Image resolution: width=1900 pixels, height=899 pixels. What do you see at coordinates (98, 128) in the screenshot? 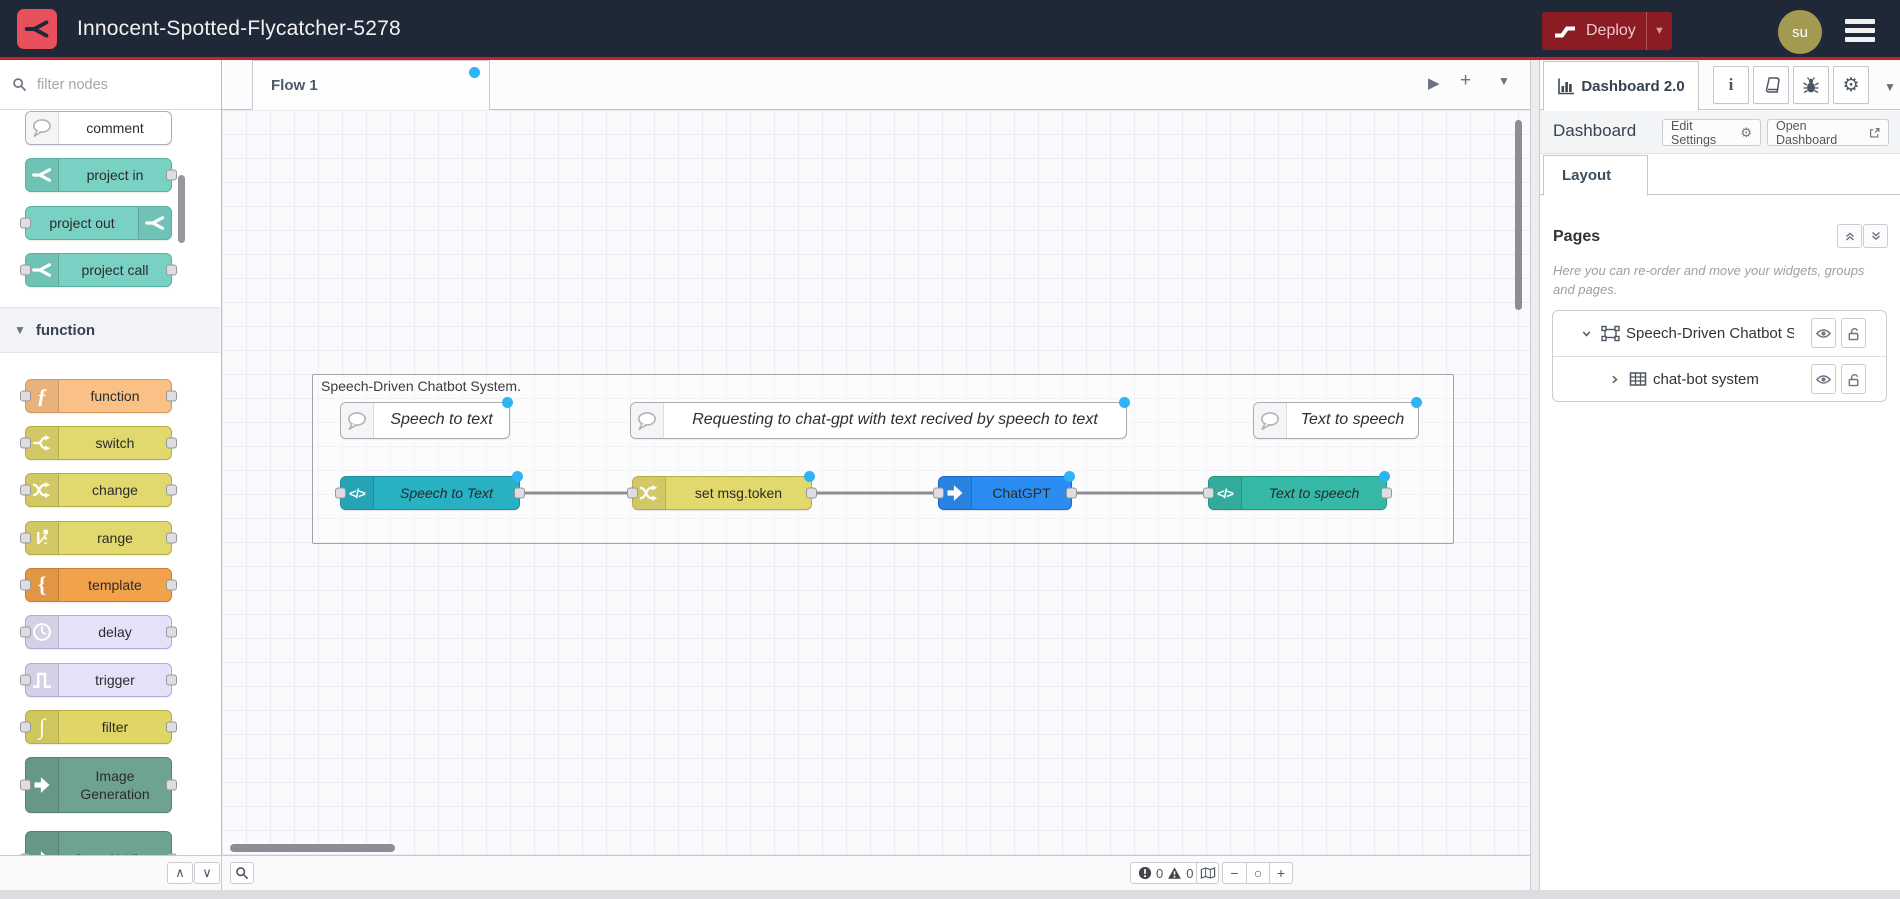
I see `palette-node-comment: comment` at bounding box center [98, 128].